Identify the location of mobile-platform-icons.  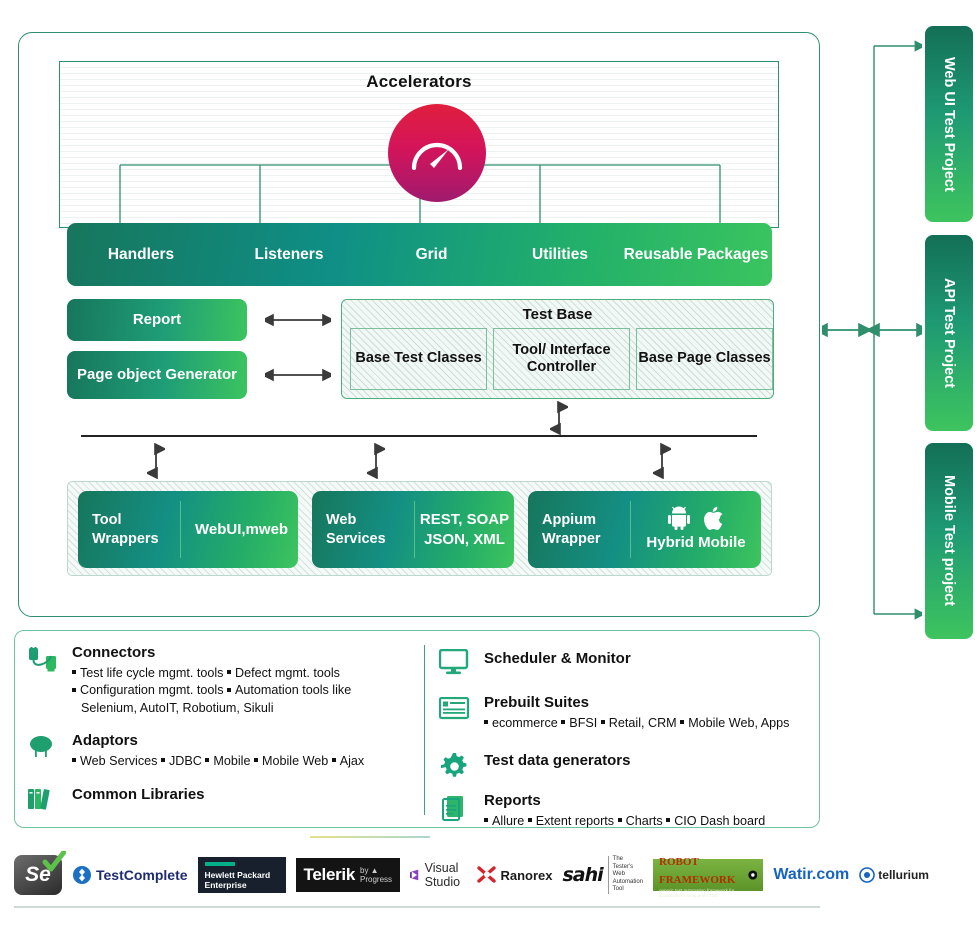
(696, 518).